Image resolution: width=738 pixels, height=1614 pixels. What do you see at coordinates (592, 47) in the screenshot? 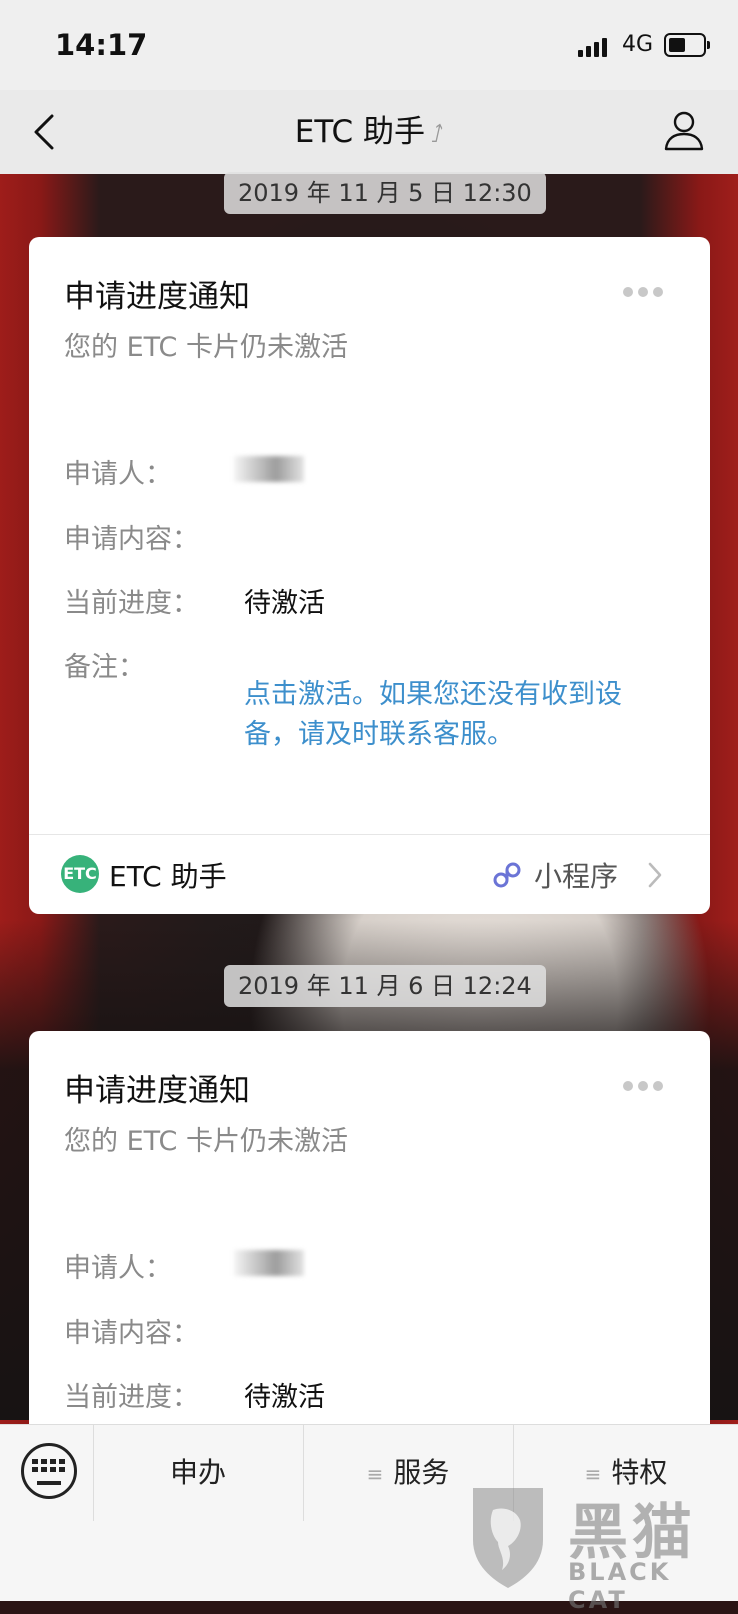
I see `signal-icon` at bounding box center [592, 47].